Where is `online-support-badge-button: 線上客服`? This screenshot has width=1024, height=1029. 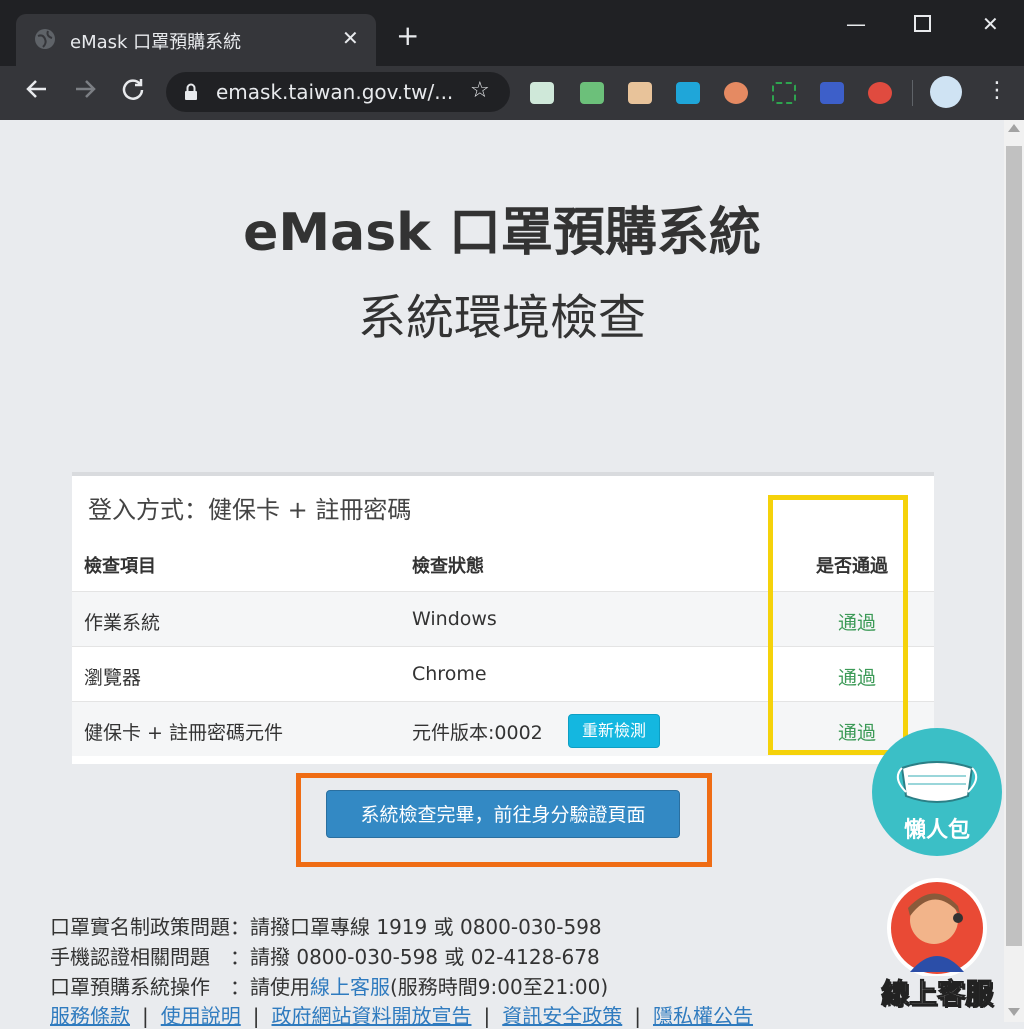
online-support-badge-button: 線上客服 is located at coordinates (937, 946).